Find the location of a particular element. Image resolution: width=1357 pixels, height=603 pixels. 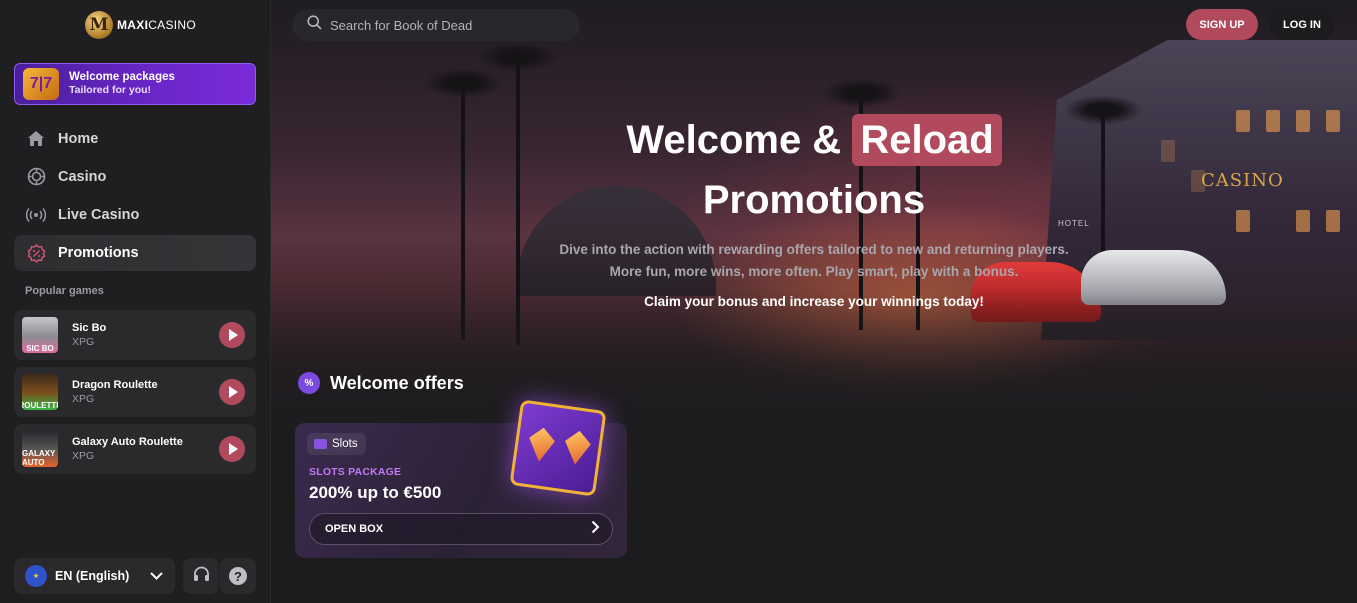

home-icon is located at coordinates (36, 139).